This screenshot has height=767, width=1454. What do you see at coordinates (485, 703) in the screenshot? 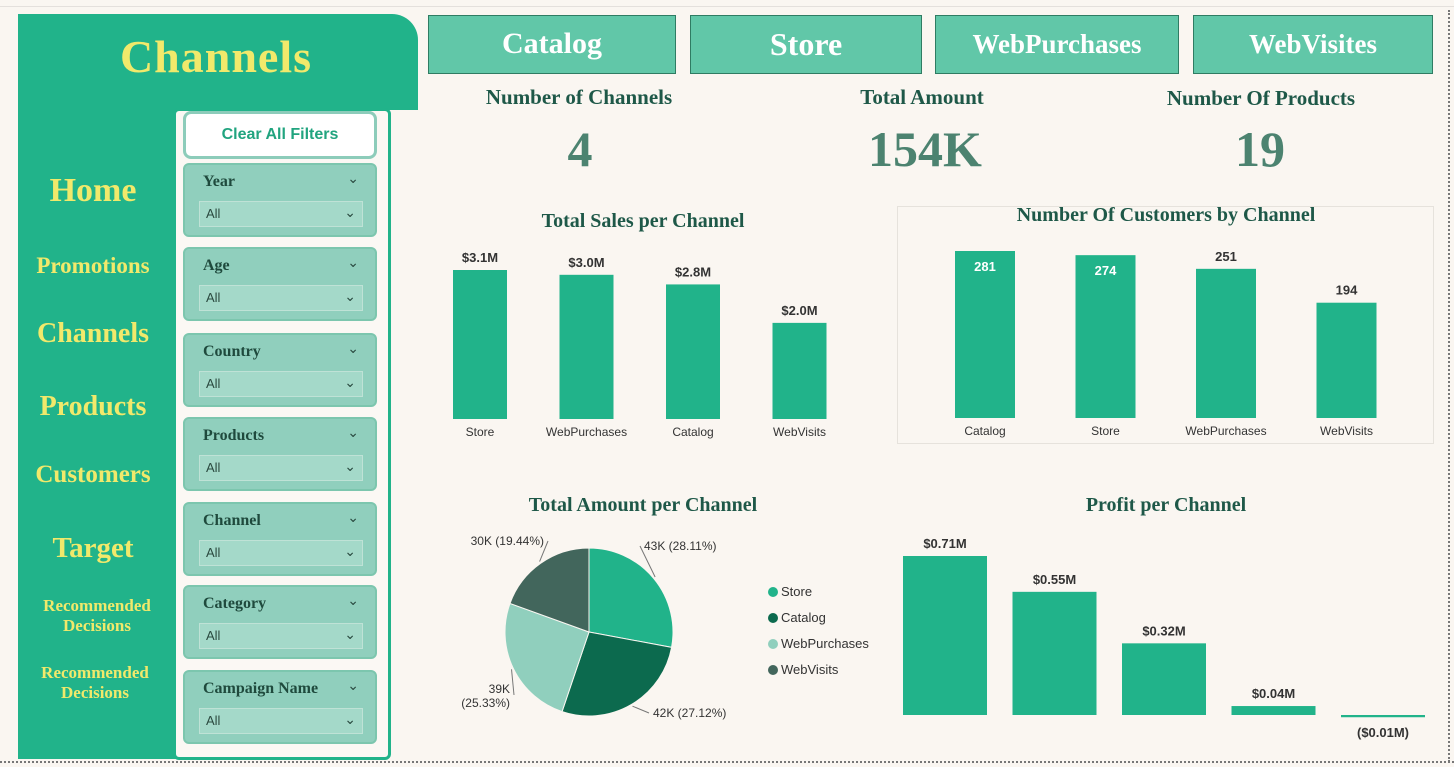
I see `pie-label-2-pct: (25.33%)` at bounding box center [485, 703].